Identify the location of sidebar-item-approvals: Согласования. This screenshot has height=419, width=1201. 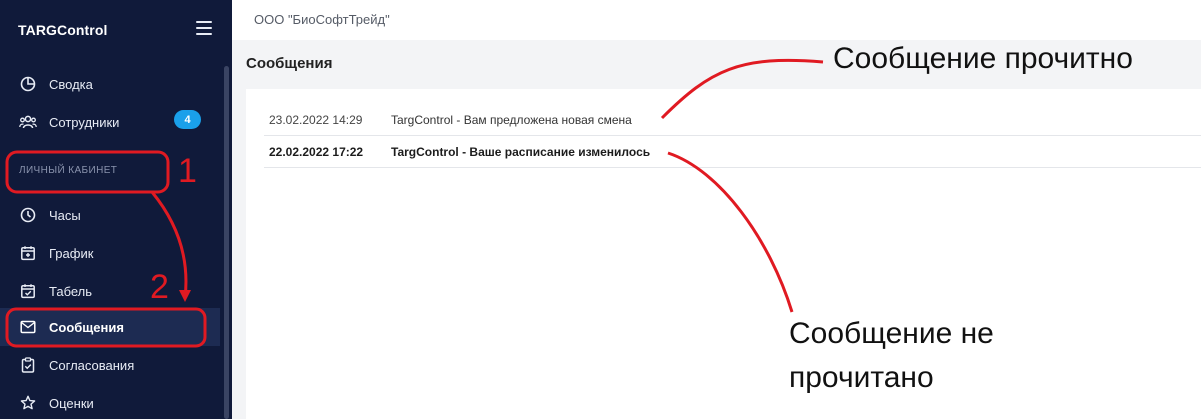
(110, 365).